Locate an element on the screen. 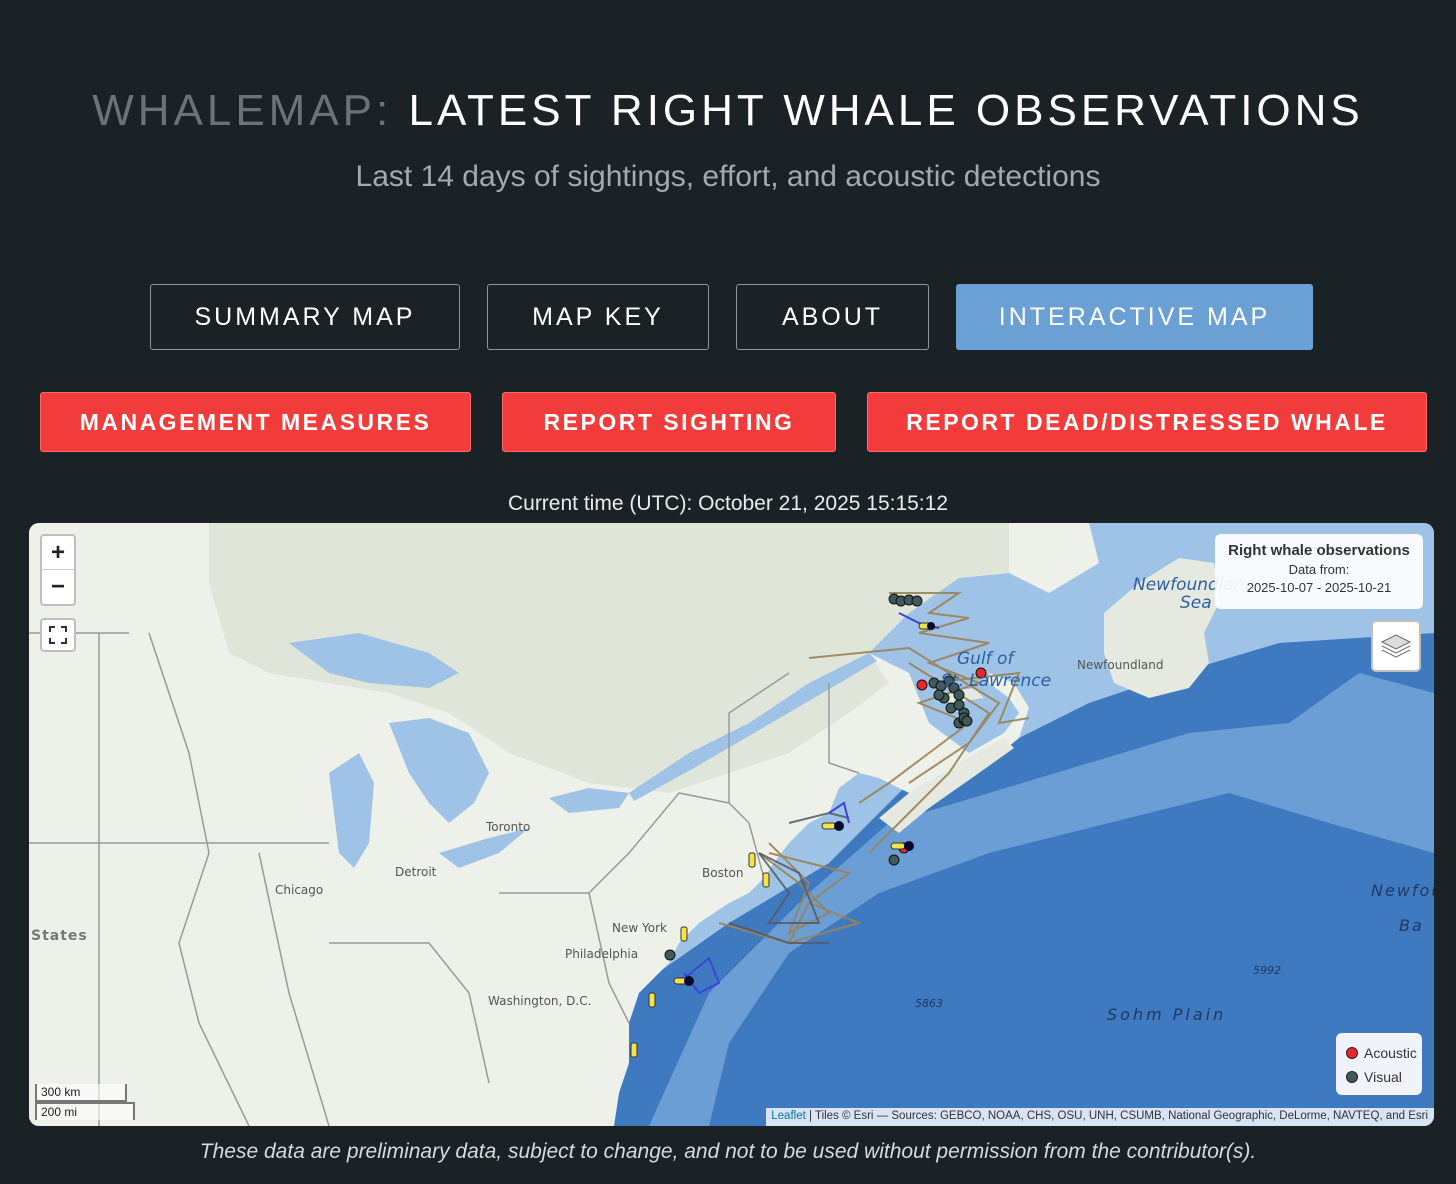  map-key-button: MAP KEY is located at coordinates (598, 317).